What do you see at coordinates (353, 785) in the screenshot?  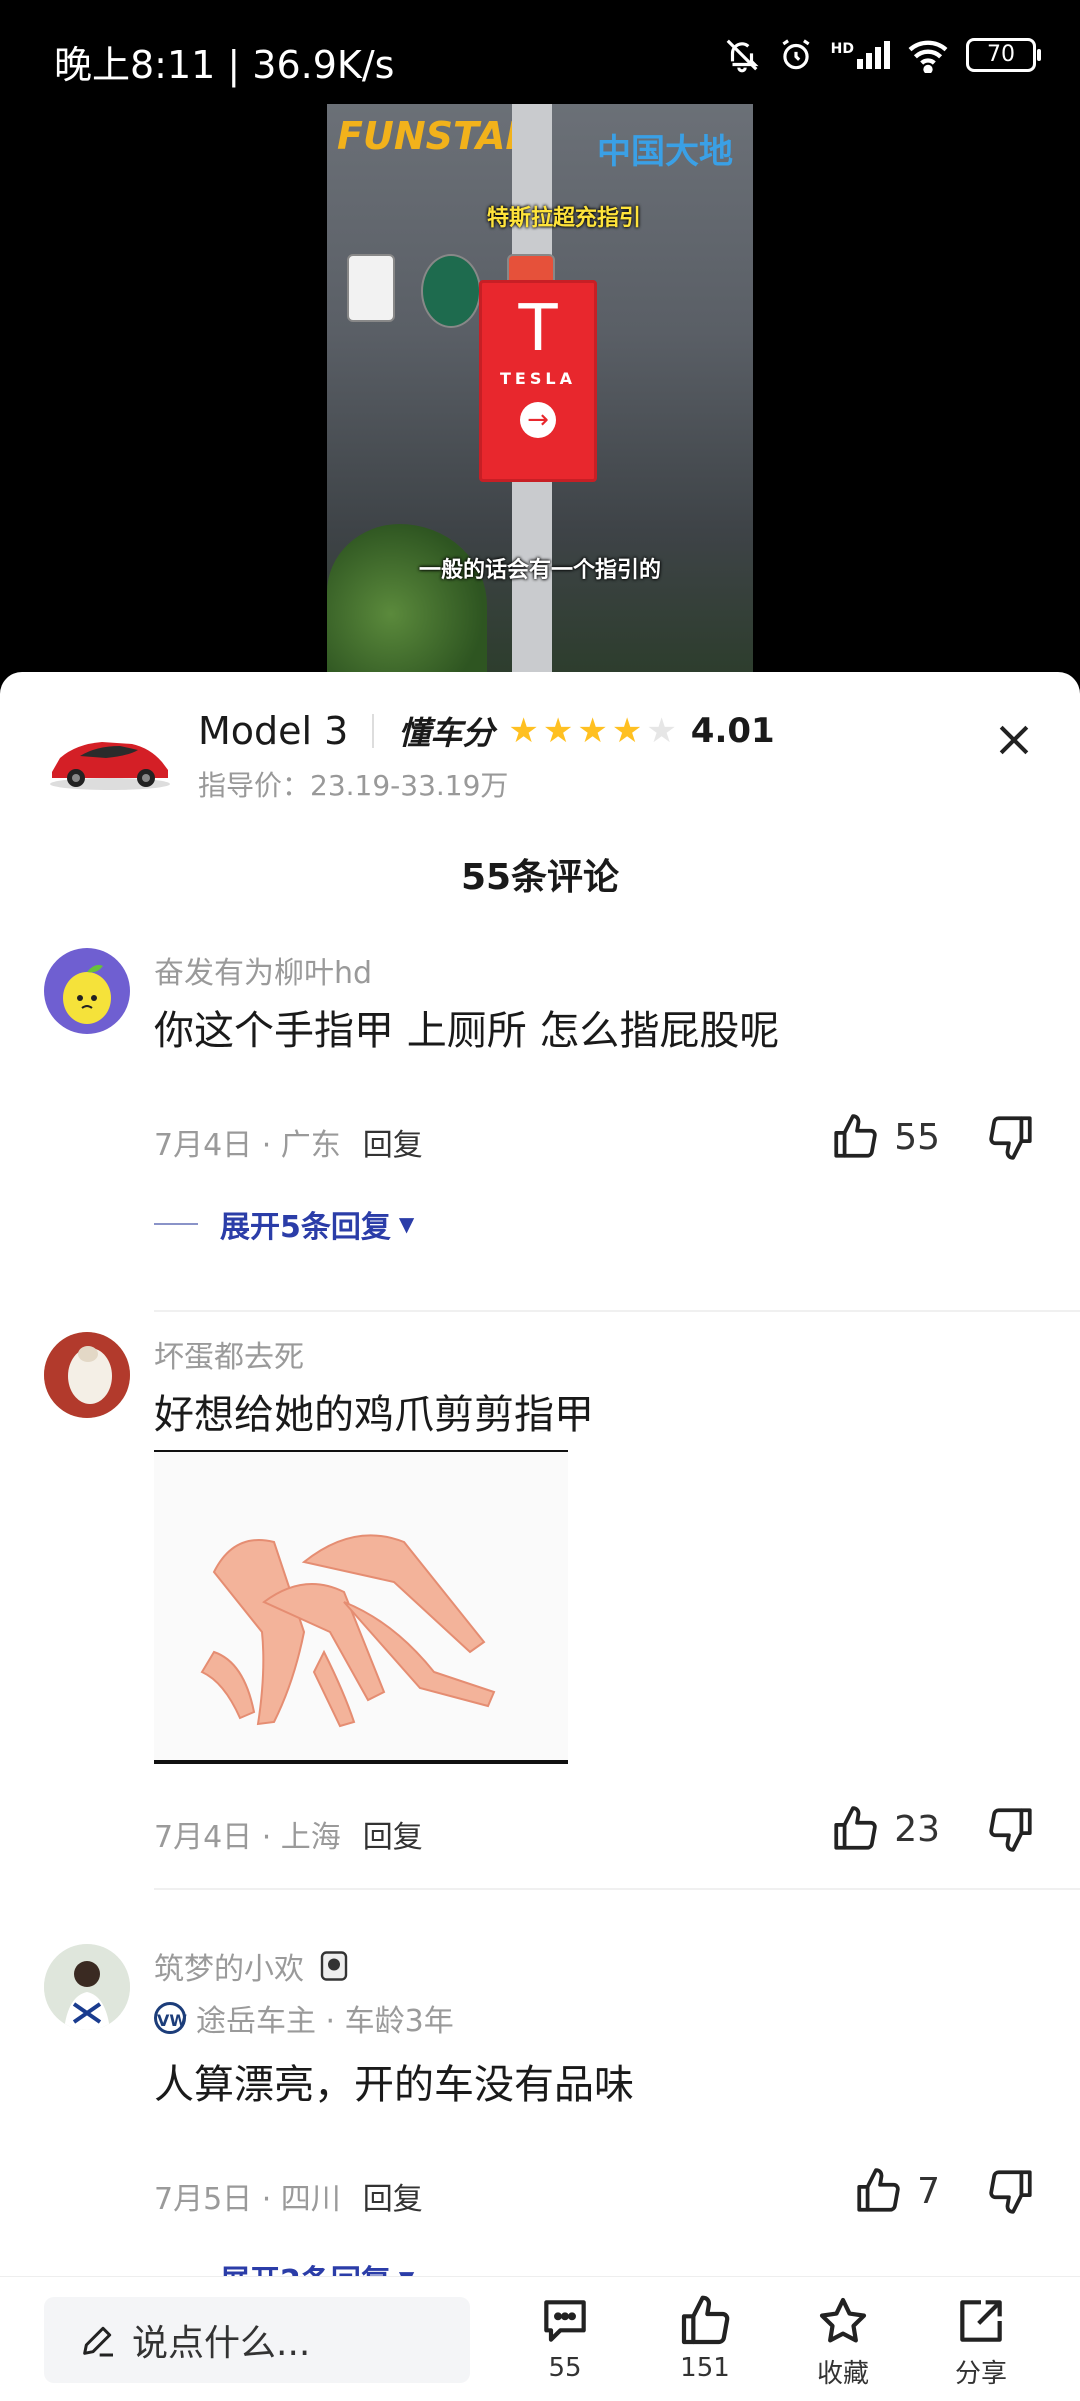 I see `car-price: 指导价：23.19-33.19万` at bounding box center [353, 785].